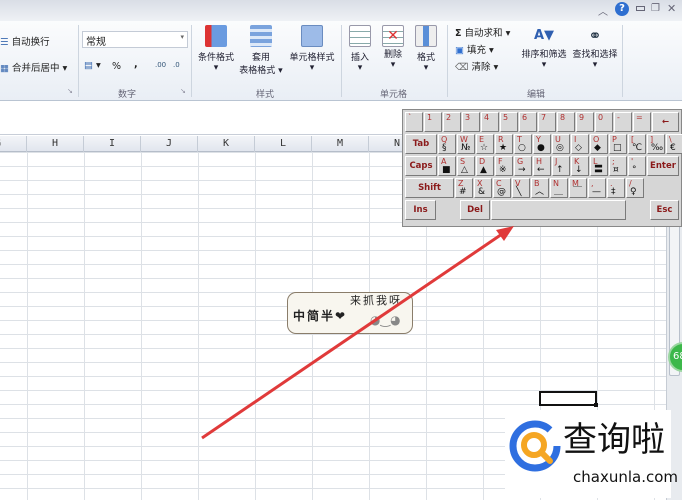 This screenshot has height=500, width=682. What do you see at coordinates (625, 477) in the screenshot?
I see `logo-url: chaxunla.com` at bounding box center [625, 477].